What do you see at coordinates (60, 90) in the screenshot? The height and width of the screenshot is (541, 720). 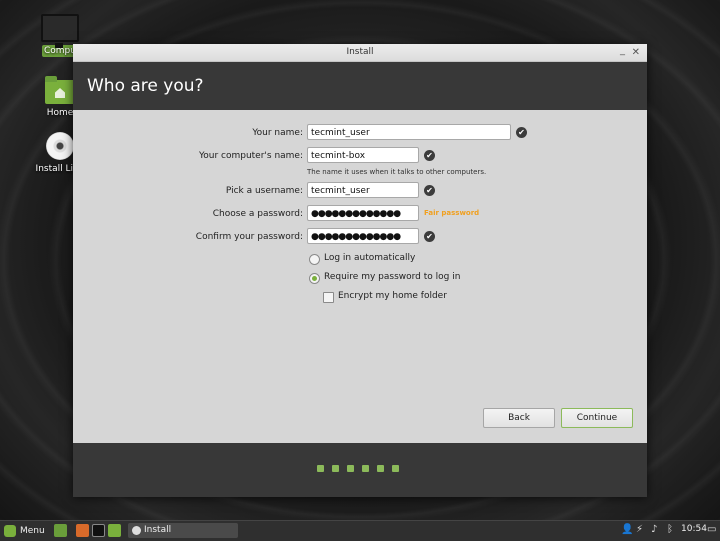 I see `home-folder-icon` at bounding box center [60, 90].